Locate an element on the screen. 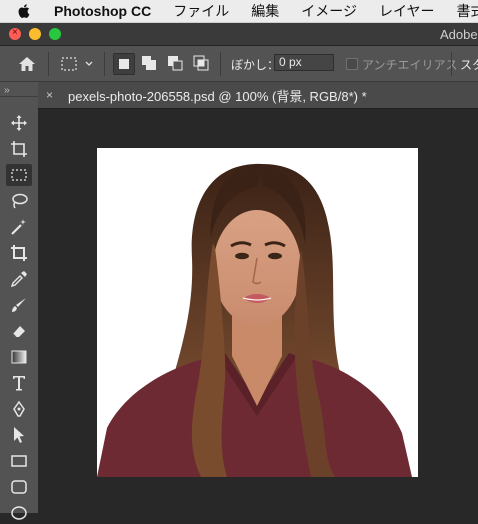  path-select-icon is located at coordinates (19, 435).